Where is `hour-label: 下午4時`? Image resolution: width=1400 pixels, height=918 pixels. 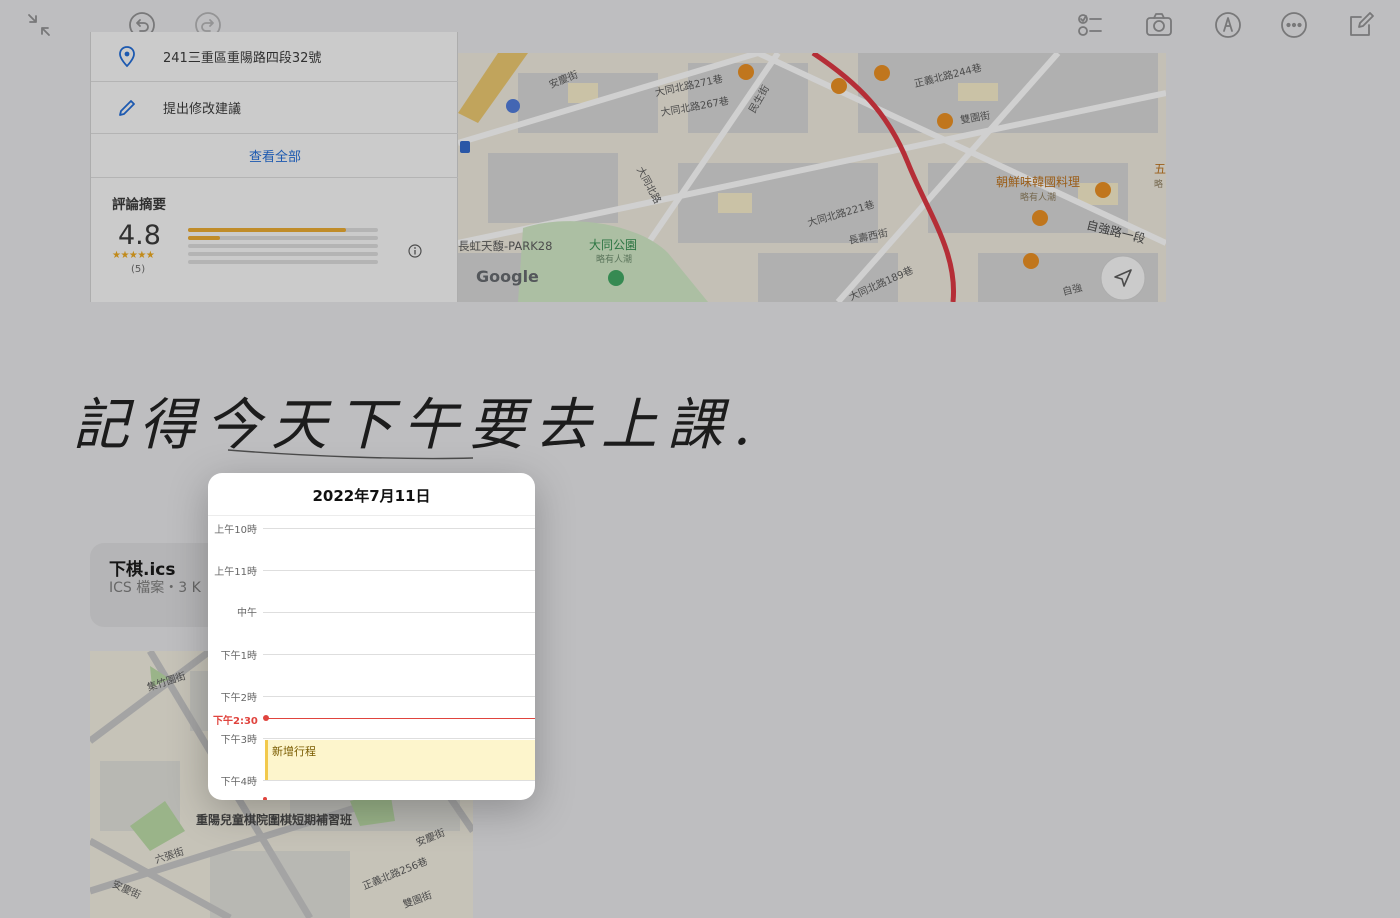
hour-label: 下午4時 is located at coordinates (238, 782).